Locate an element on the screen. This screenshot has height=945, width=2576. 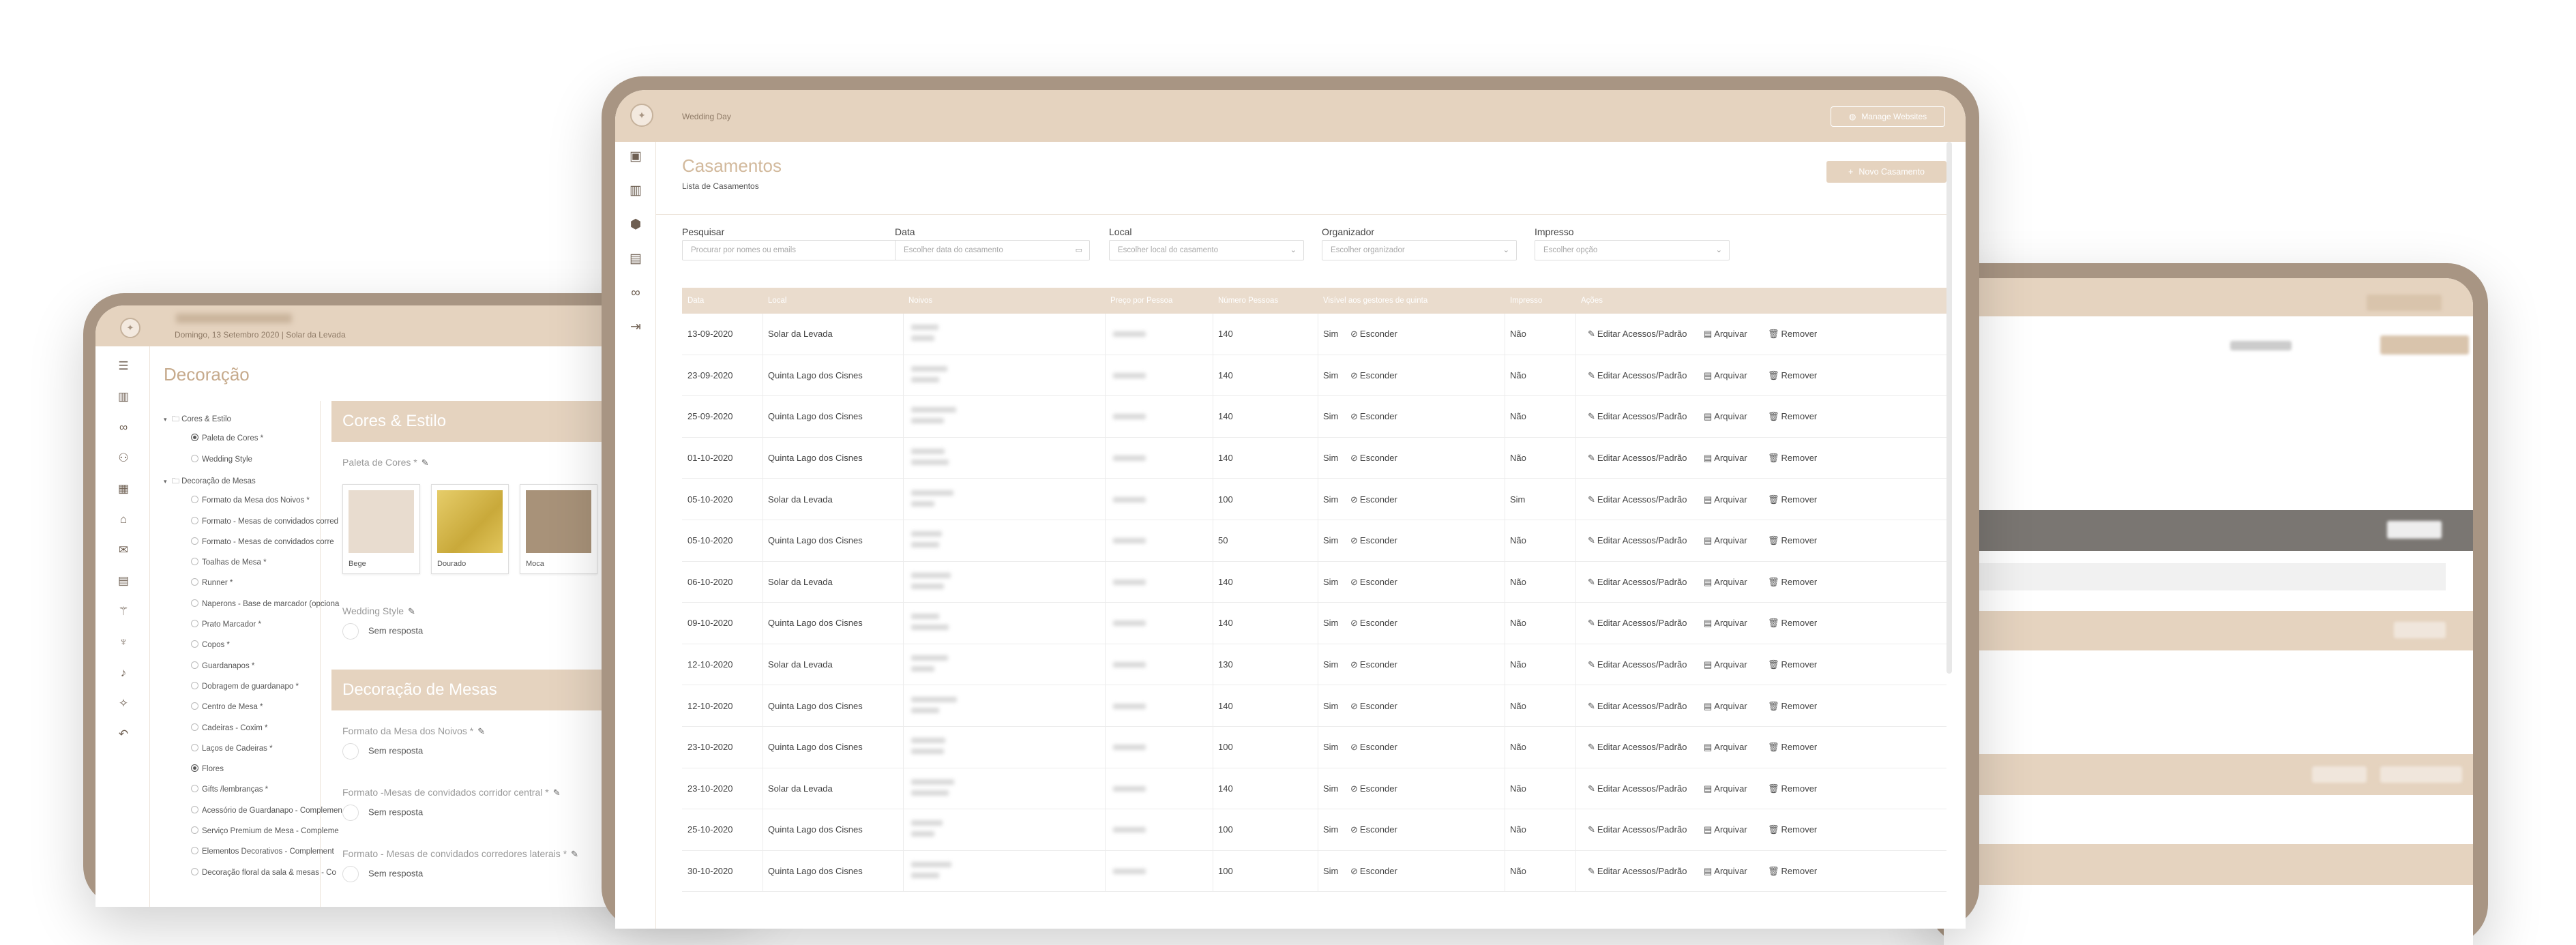
right-band-2-button-b is located at coordinates (2421, 774).